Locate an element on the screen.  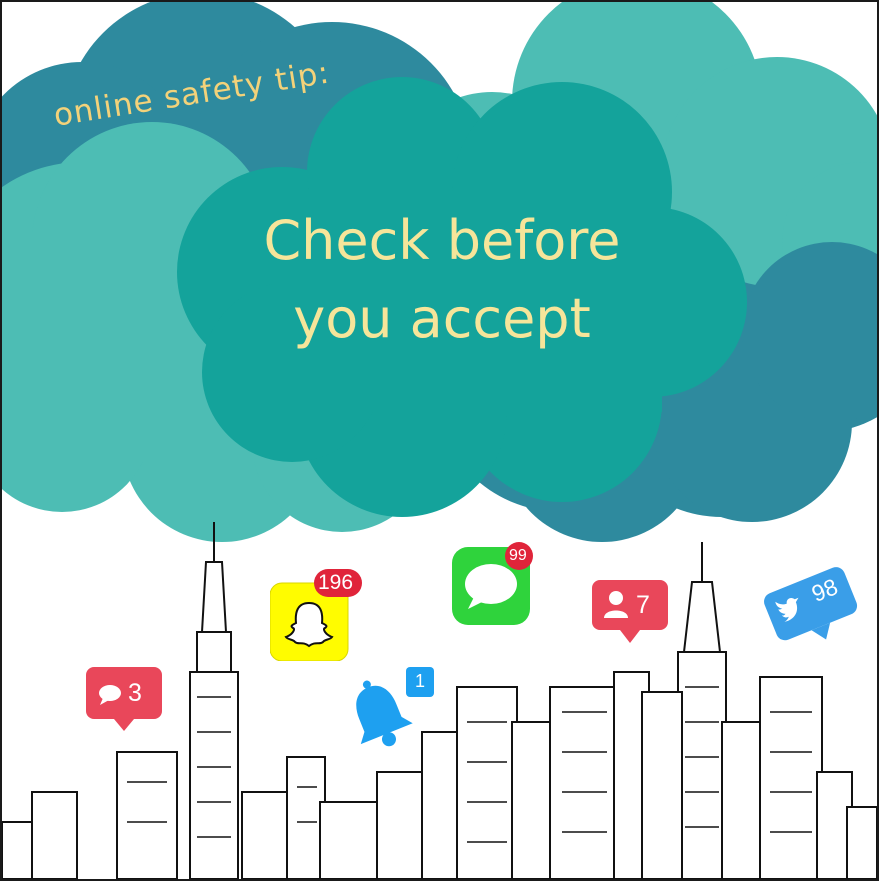
comment-notification: 3 is located at coordinates (124, 701).